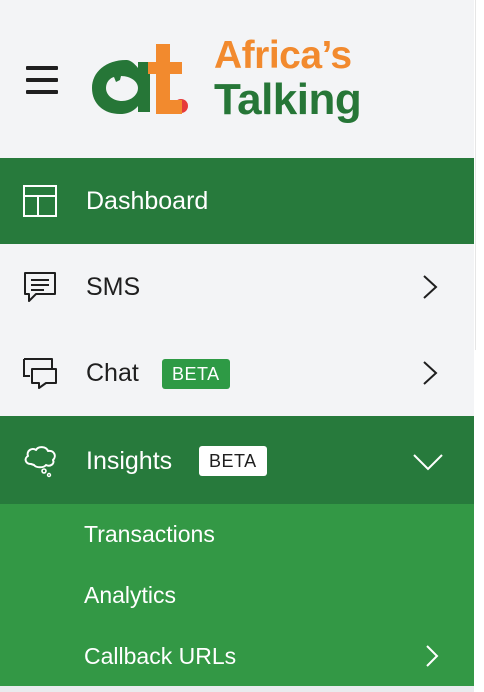 The width and height of the screenshot is (484, 692). Describe the element at coordinates (149, 534) in the screenshot. I see `submenu-label-transactions: Transactions` at that location.